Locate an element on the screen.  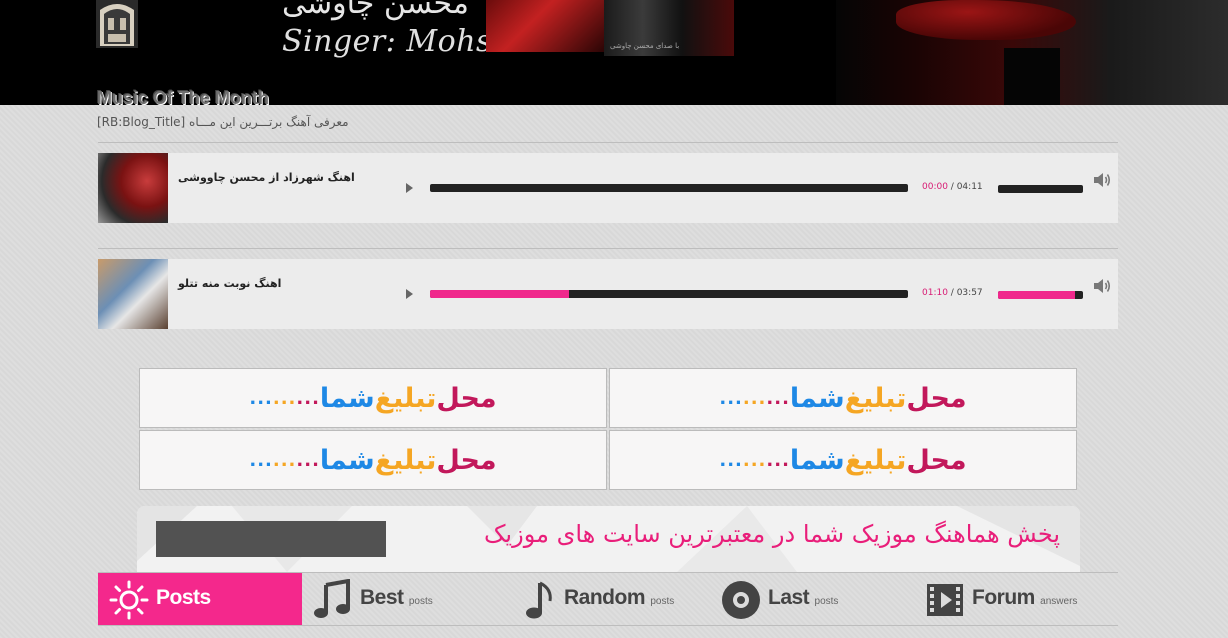
nav-item-random: Random posts is located at coordinates (608, 599).